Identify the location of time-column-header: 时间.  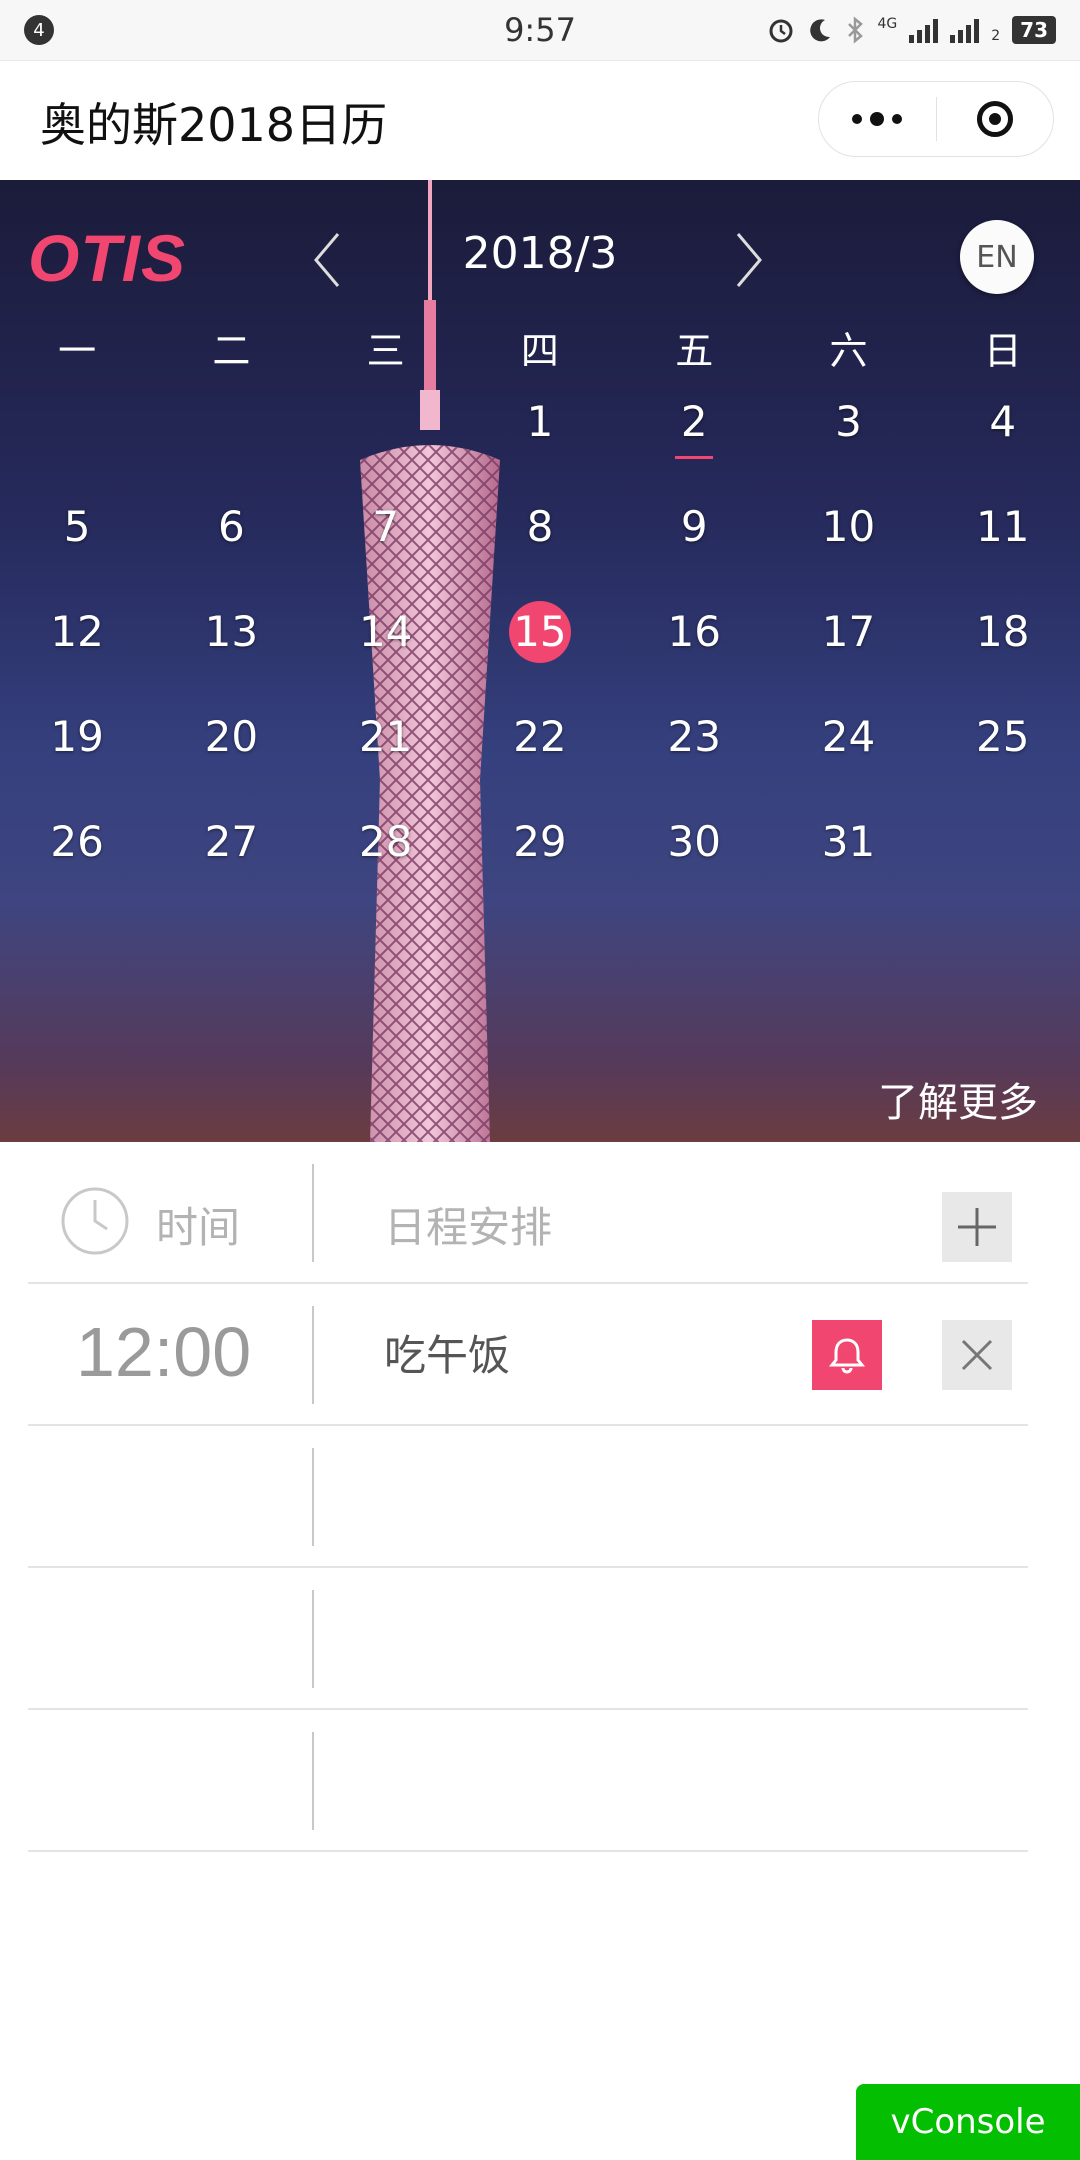
(198, 1227).